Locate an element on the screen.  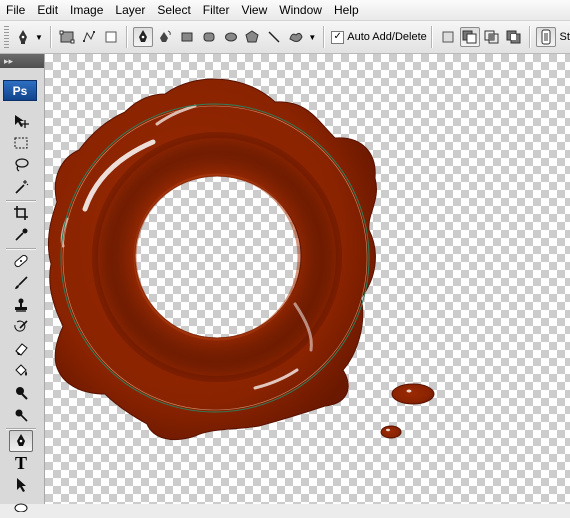
shape-layers-icon is located at coordinates (67, 37).